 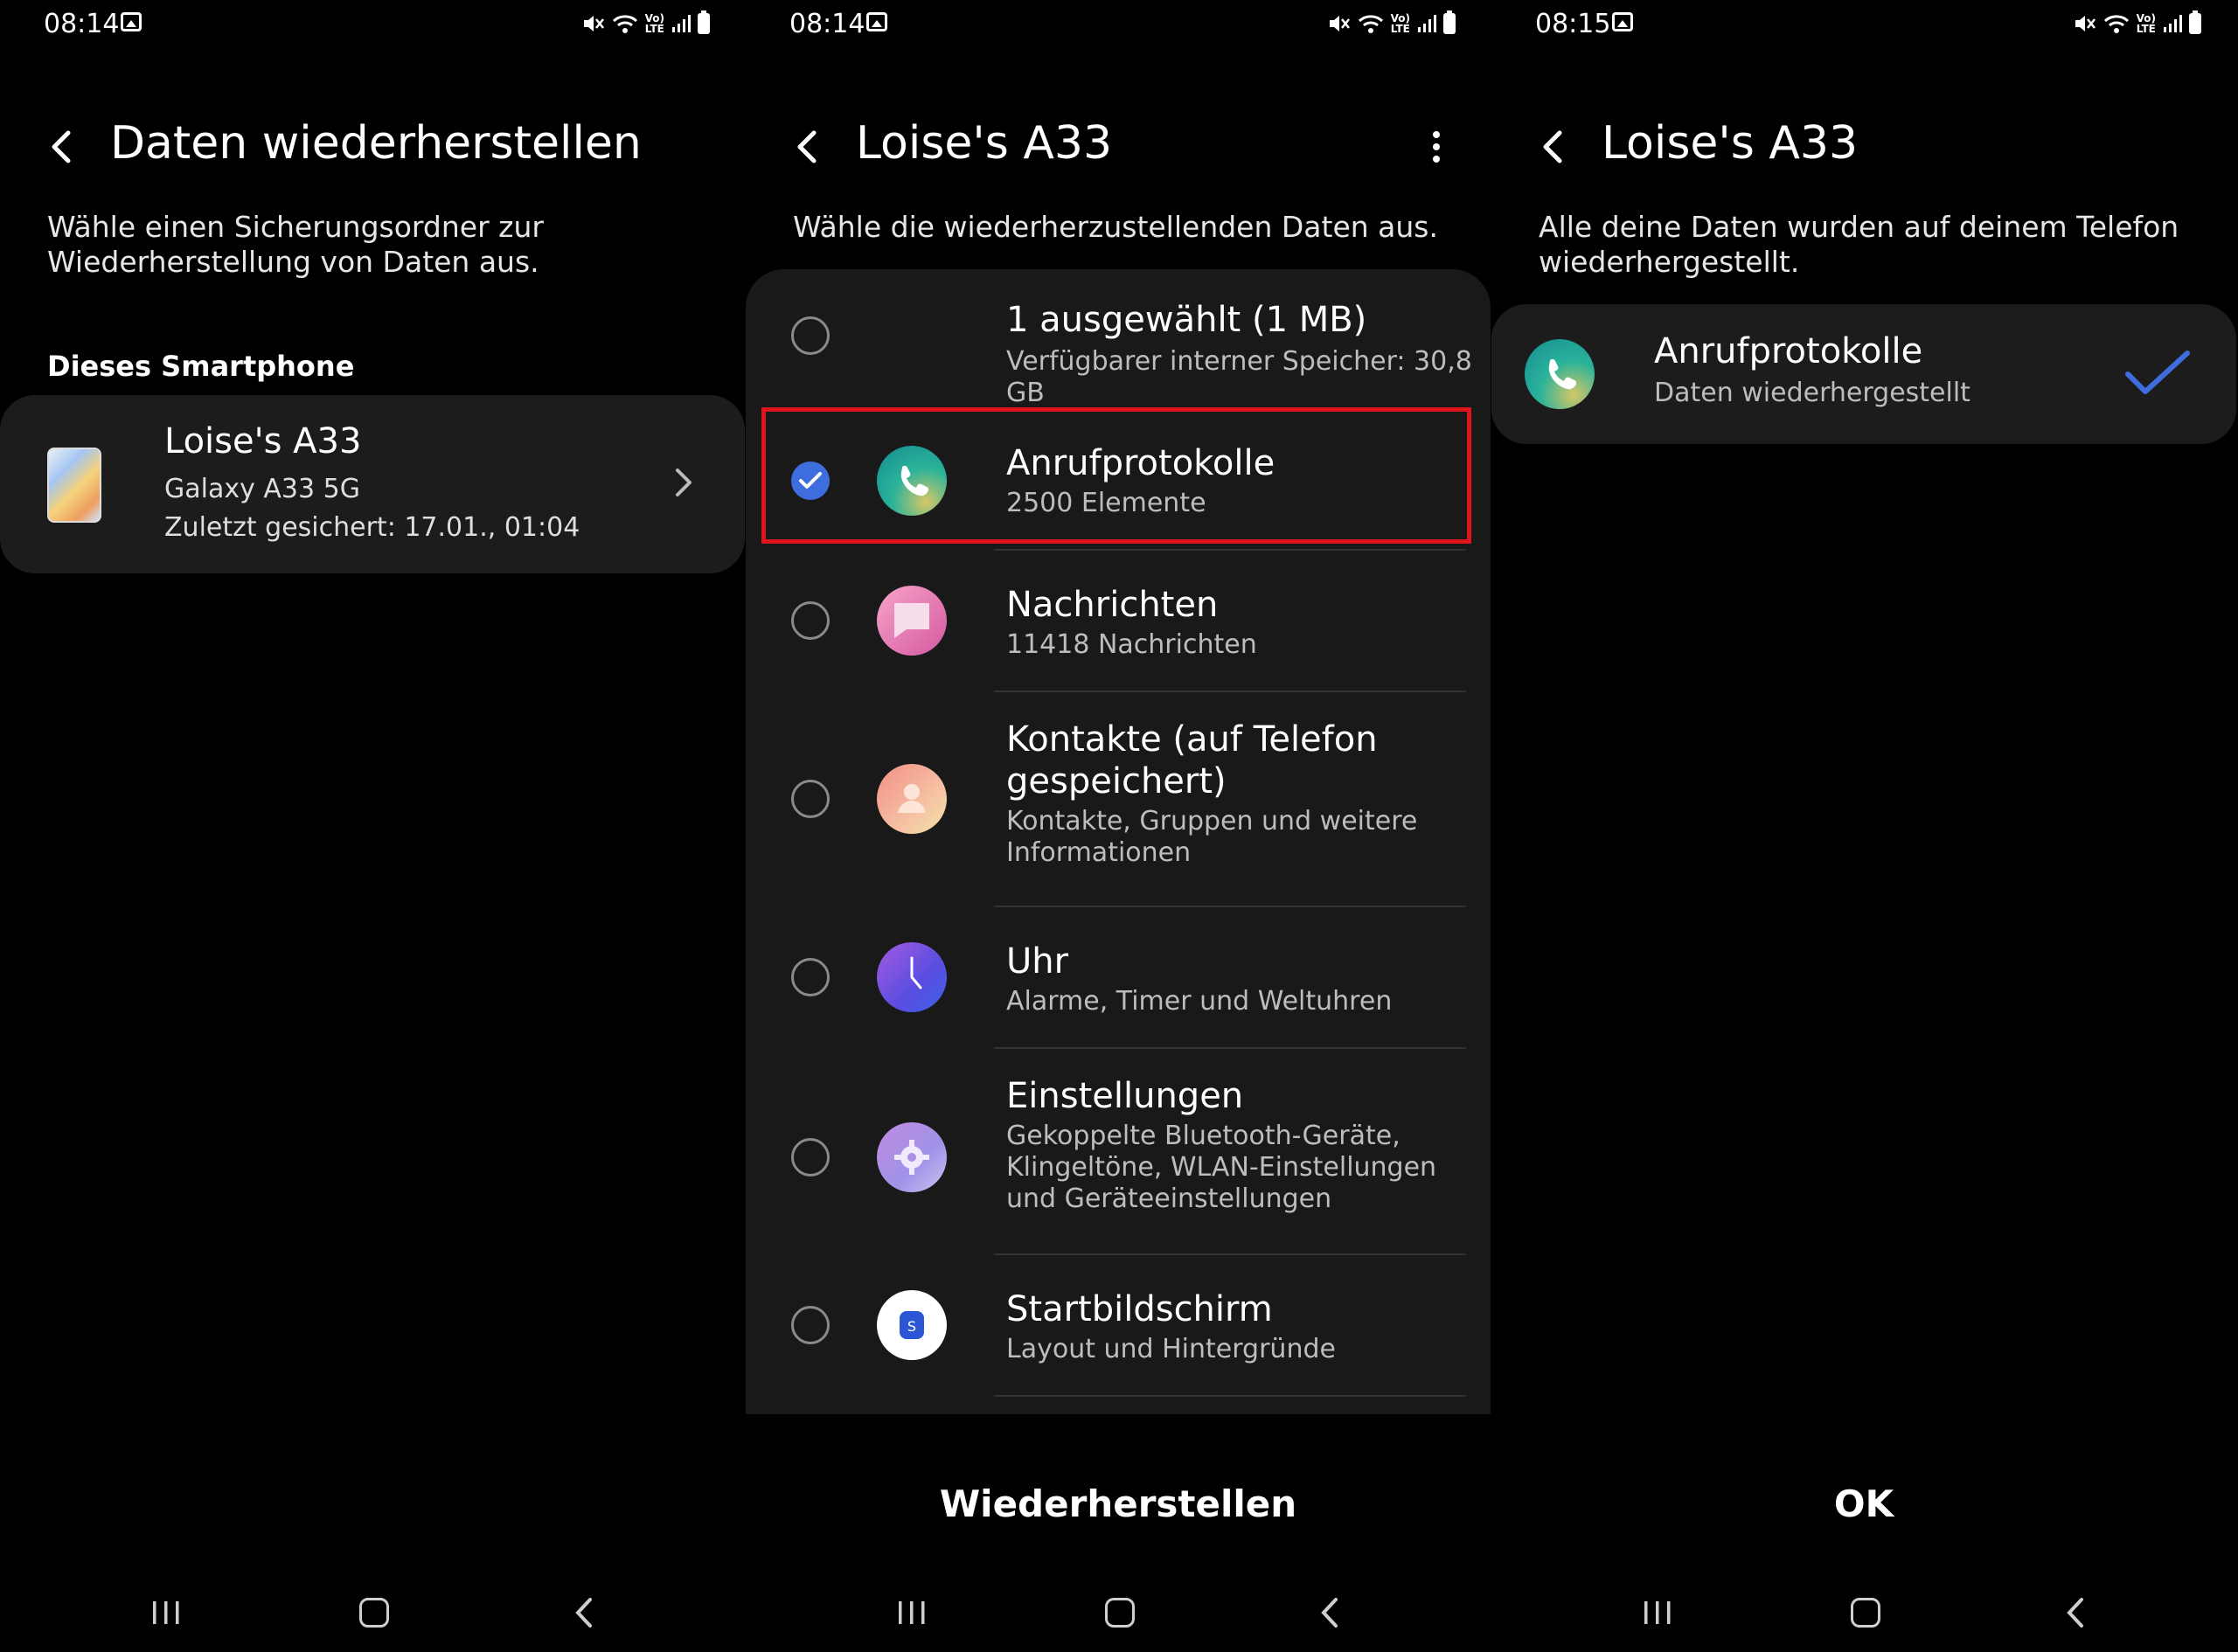 What do you see at coordinates (1863, 23) in the screenshot?
I see `status-bar: 08:15 Vo) LTE` at bounding box center [1863, 23].